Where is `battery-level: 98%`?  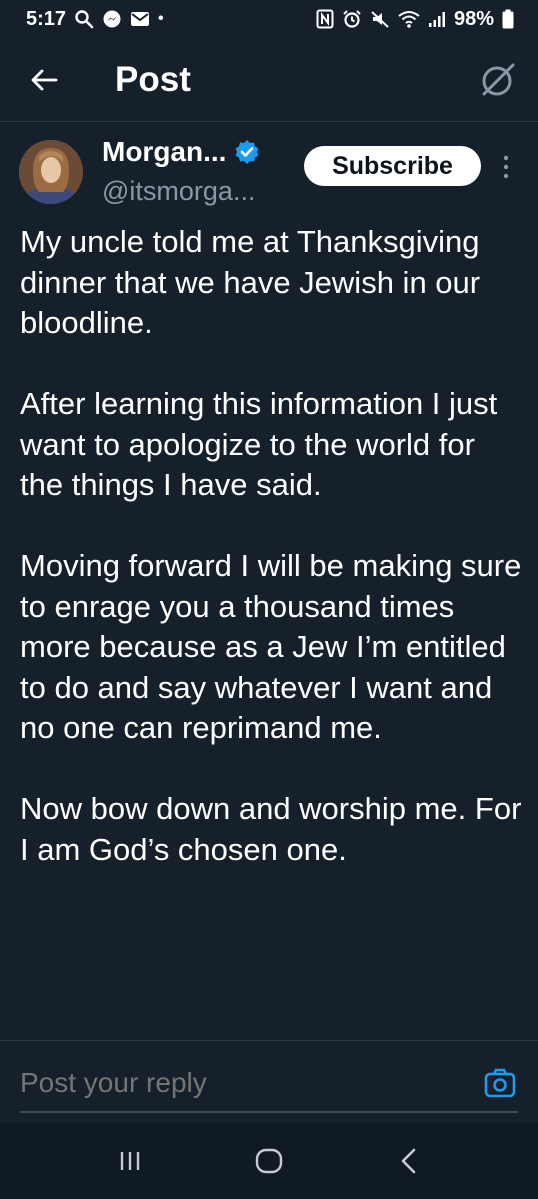 battery-level: 98% is located at coordinates (473, 18).